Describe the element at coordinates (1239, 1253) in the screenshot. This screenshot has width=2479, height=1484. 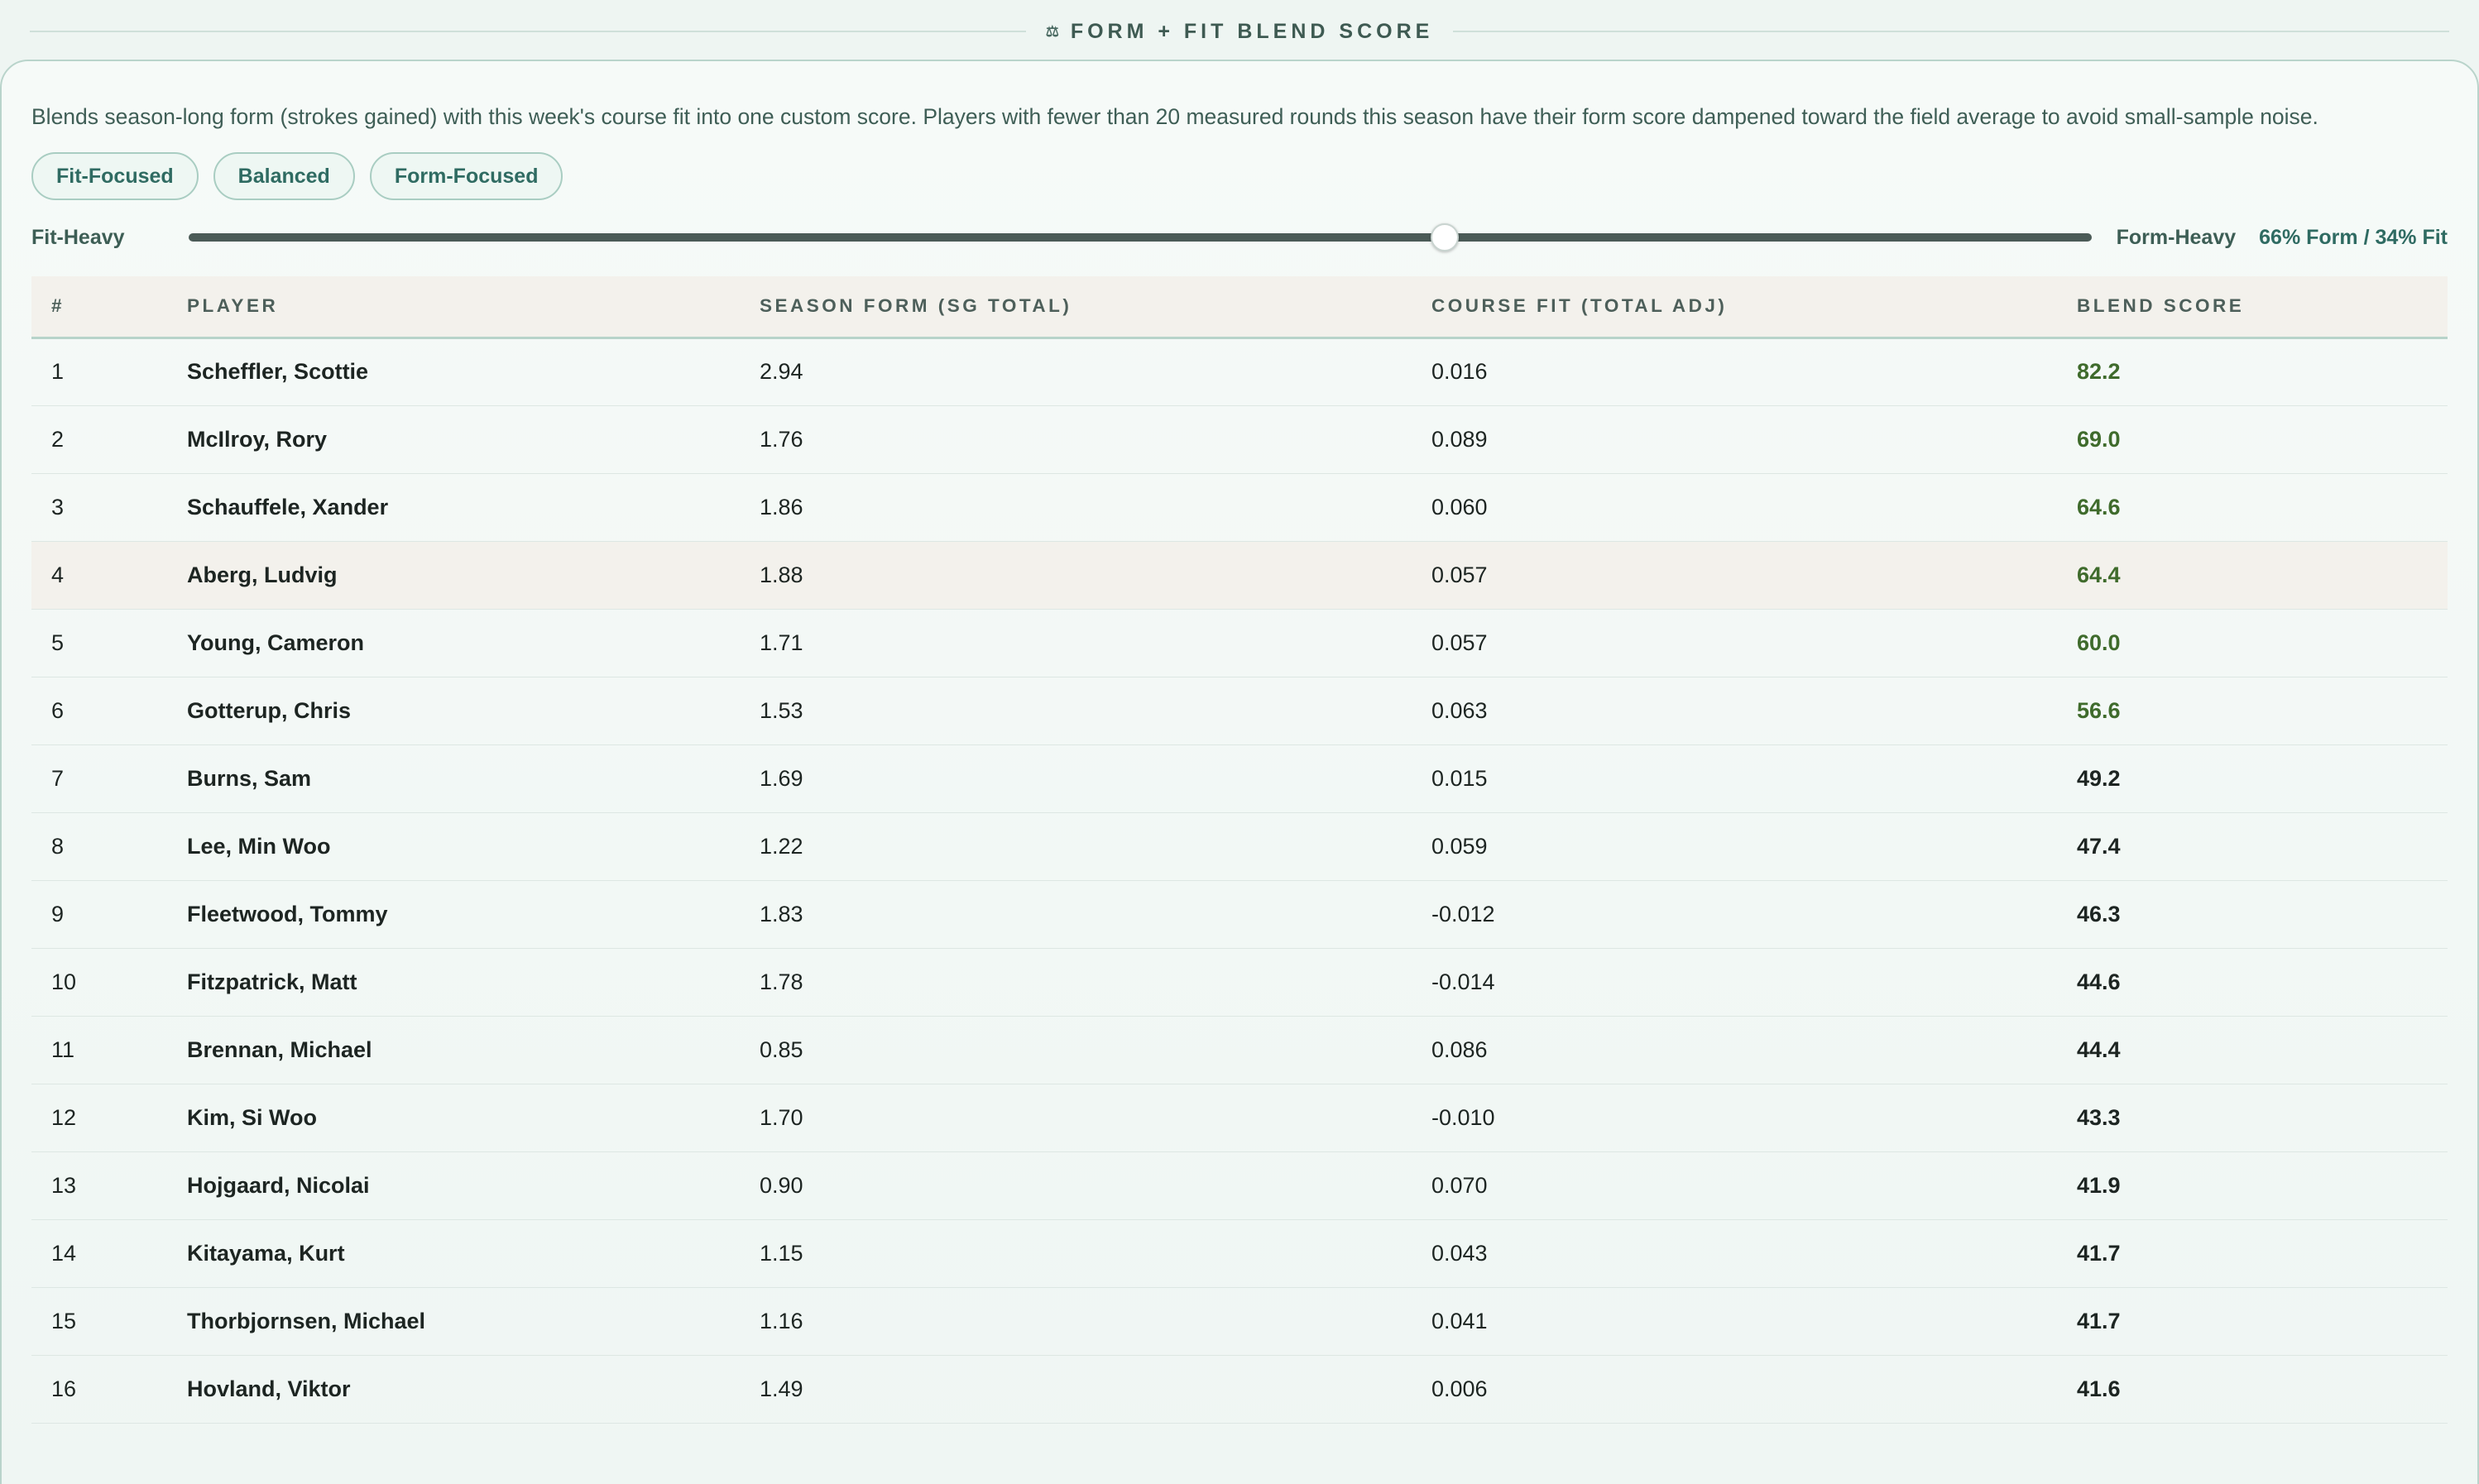
I see `table-row: 14 Kitayama, Kurt 1.15 0.043 41.7` at that location.